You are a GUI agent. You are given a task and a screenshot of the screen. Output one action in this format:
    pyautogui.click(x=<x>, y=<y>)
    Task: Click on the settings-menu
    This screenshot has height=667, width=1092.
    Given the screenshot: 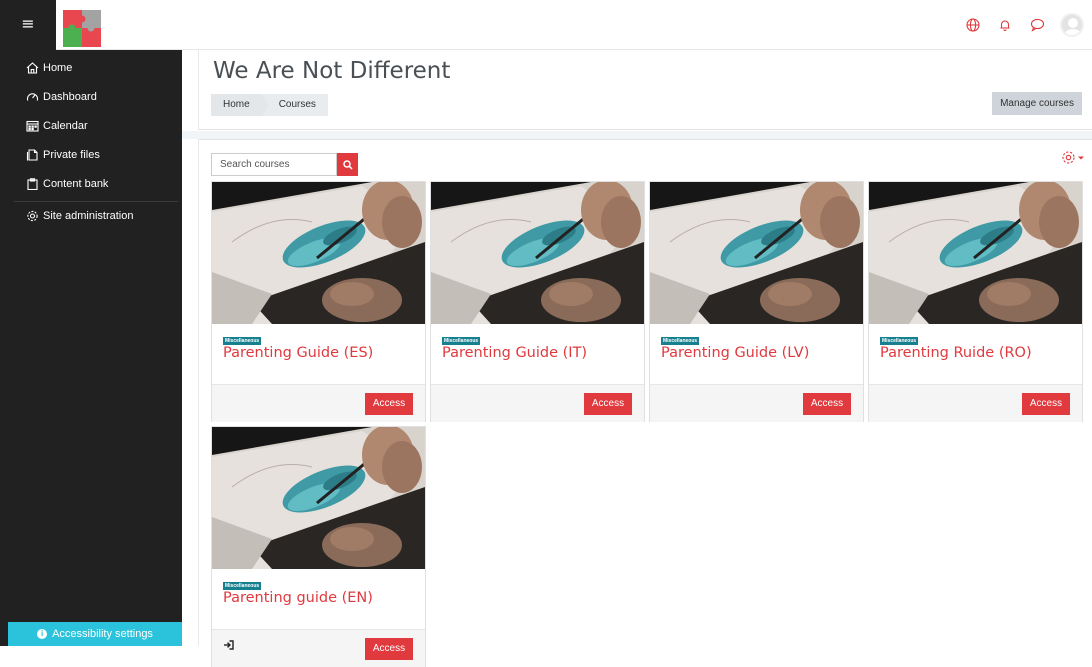 What is the action you would take?
    pyautogui.click(x=1072, y=157)
    